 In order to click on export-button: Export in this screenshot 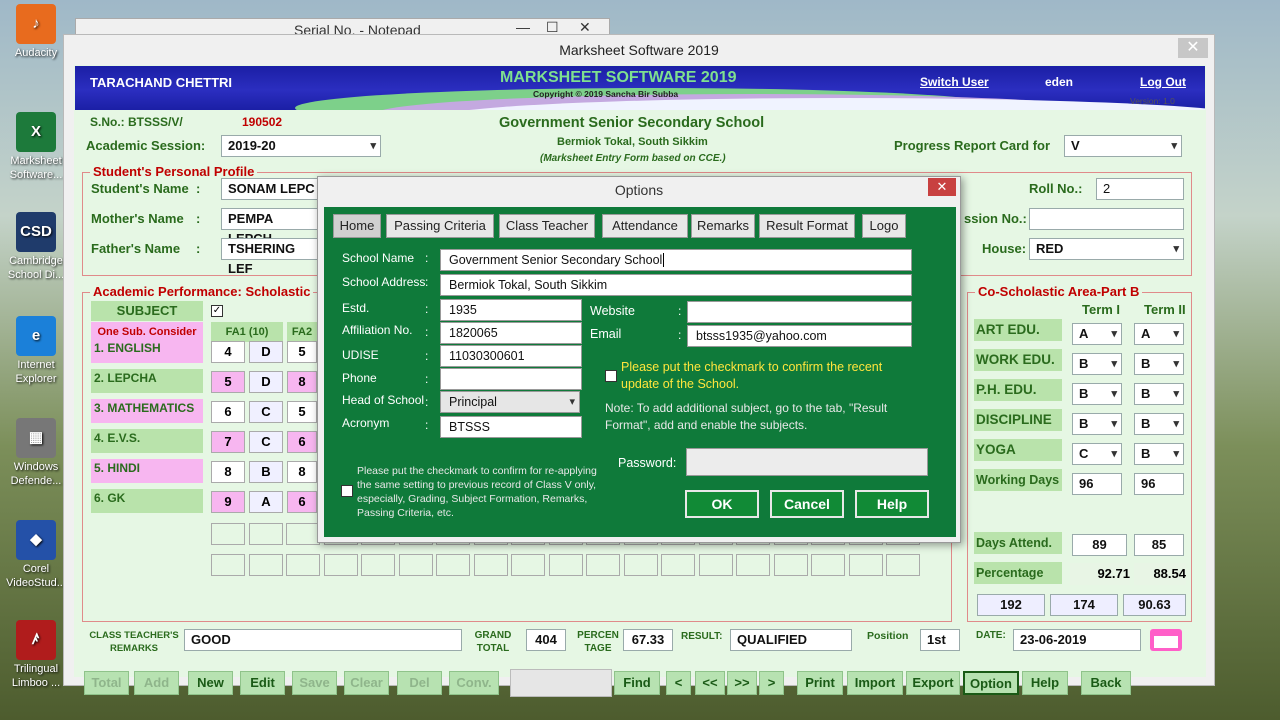, I will do `click(933, 683)`.